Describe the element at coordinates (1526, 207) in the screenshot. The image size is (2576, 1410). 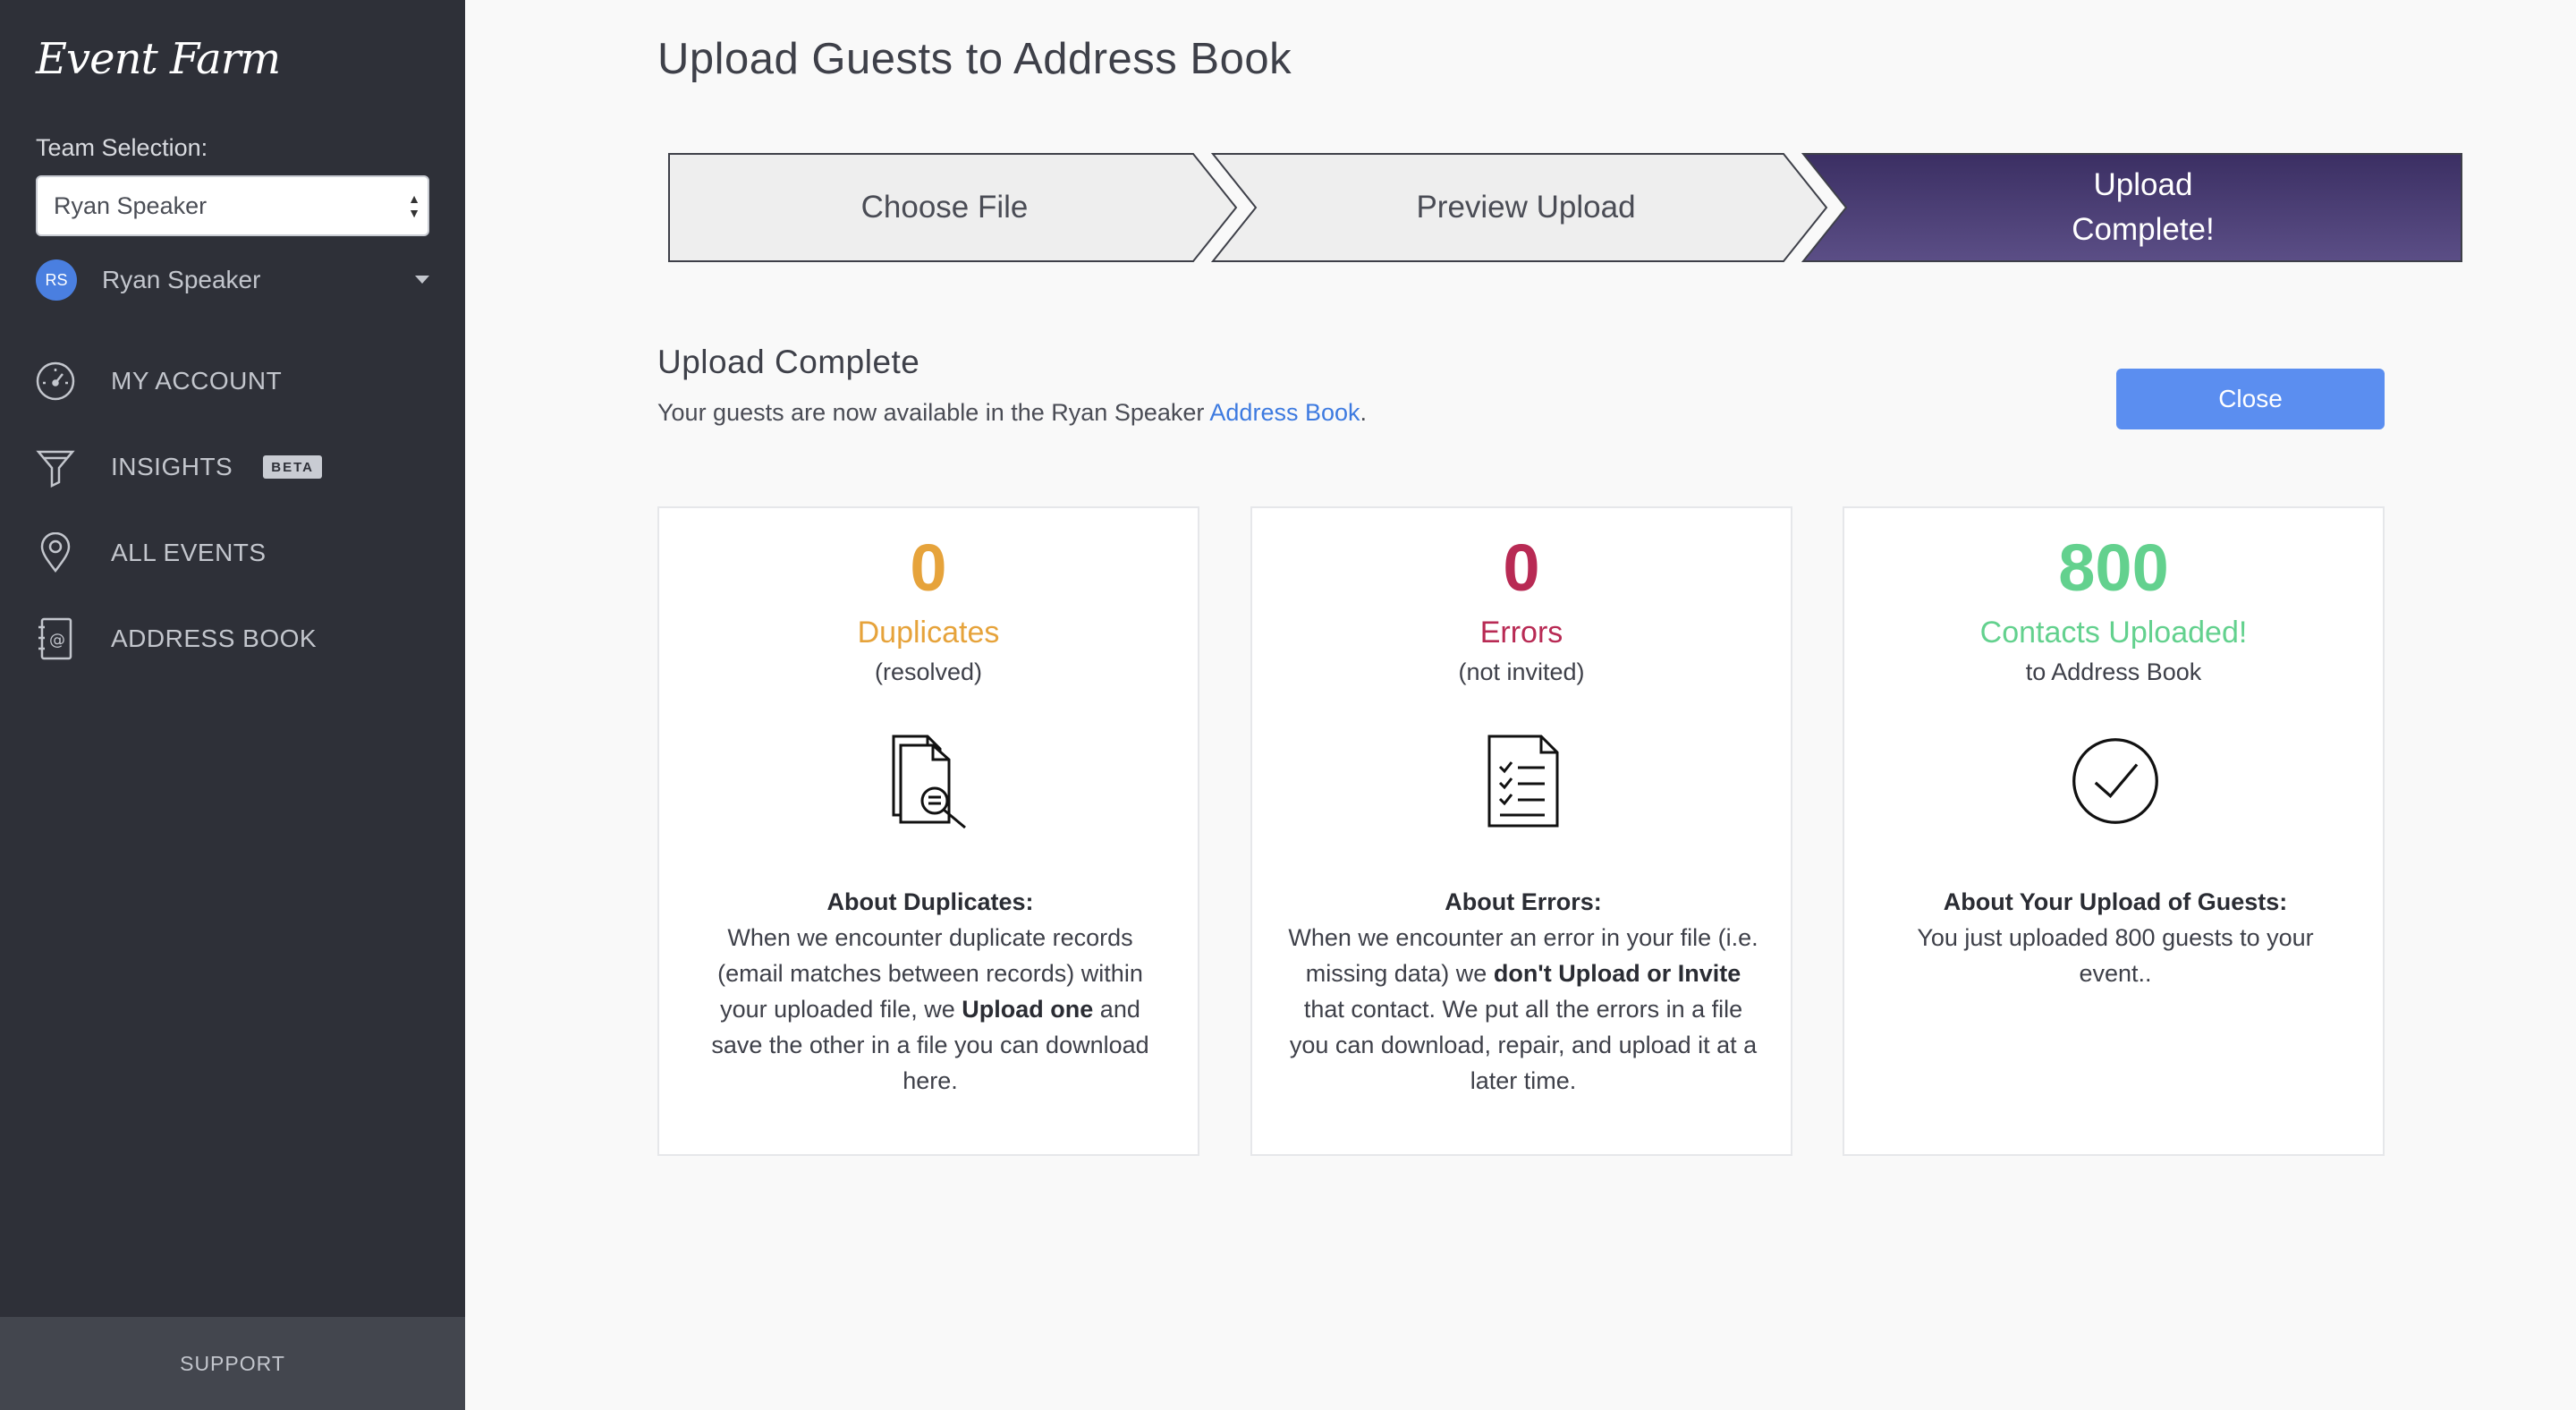
I see `step-preview-upload: Preview Upload` at that location.